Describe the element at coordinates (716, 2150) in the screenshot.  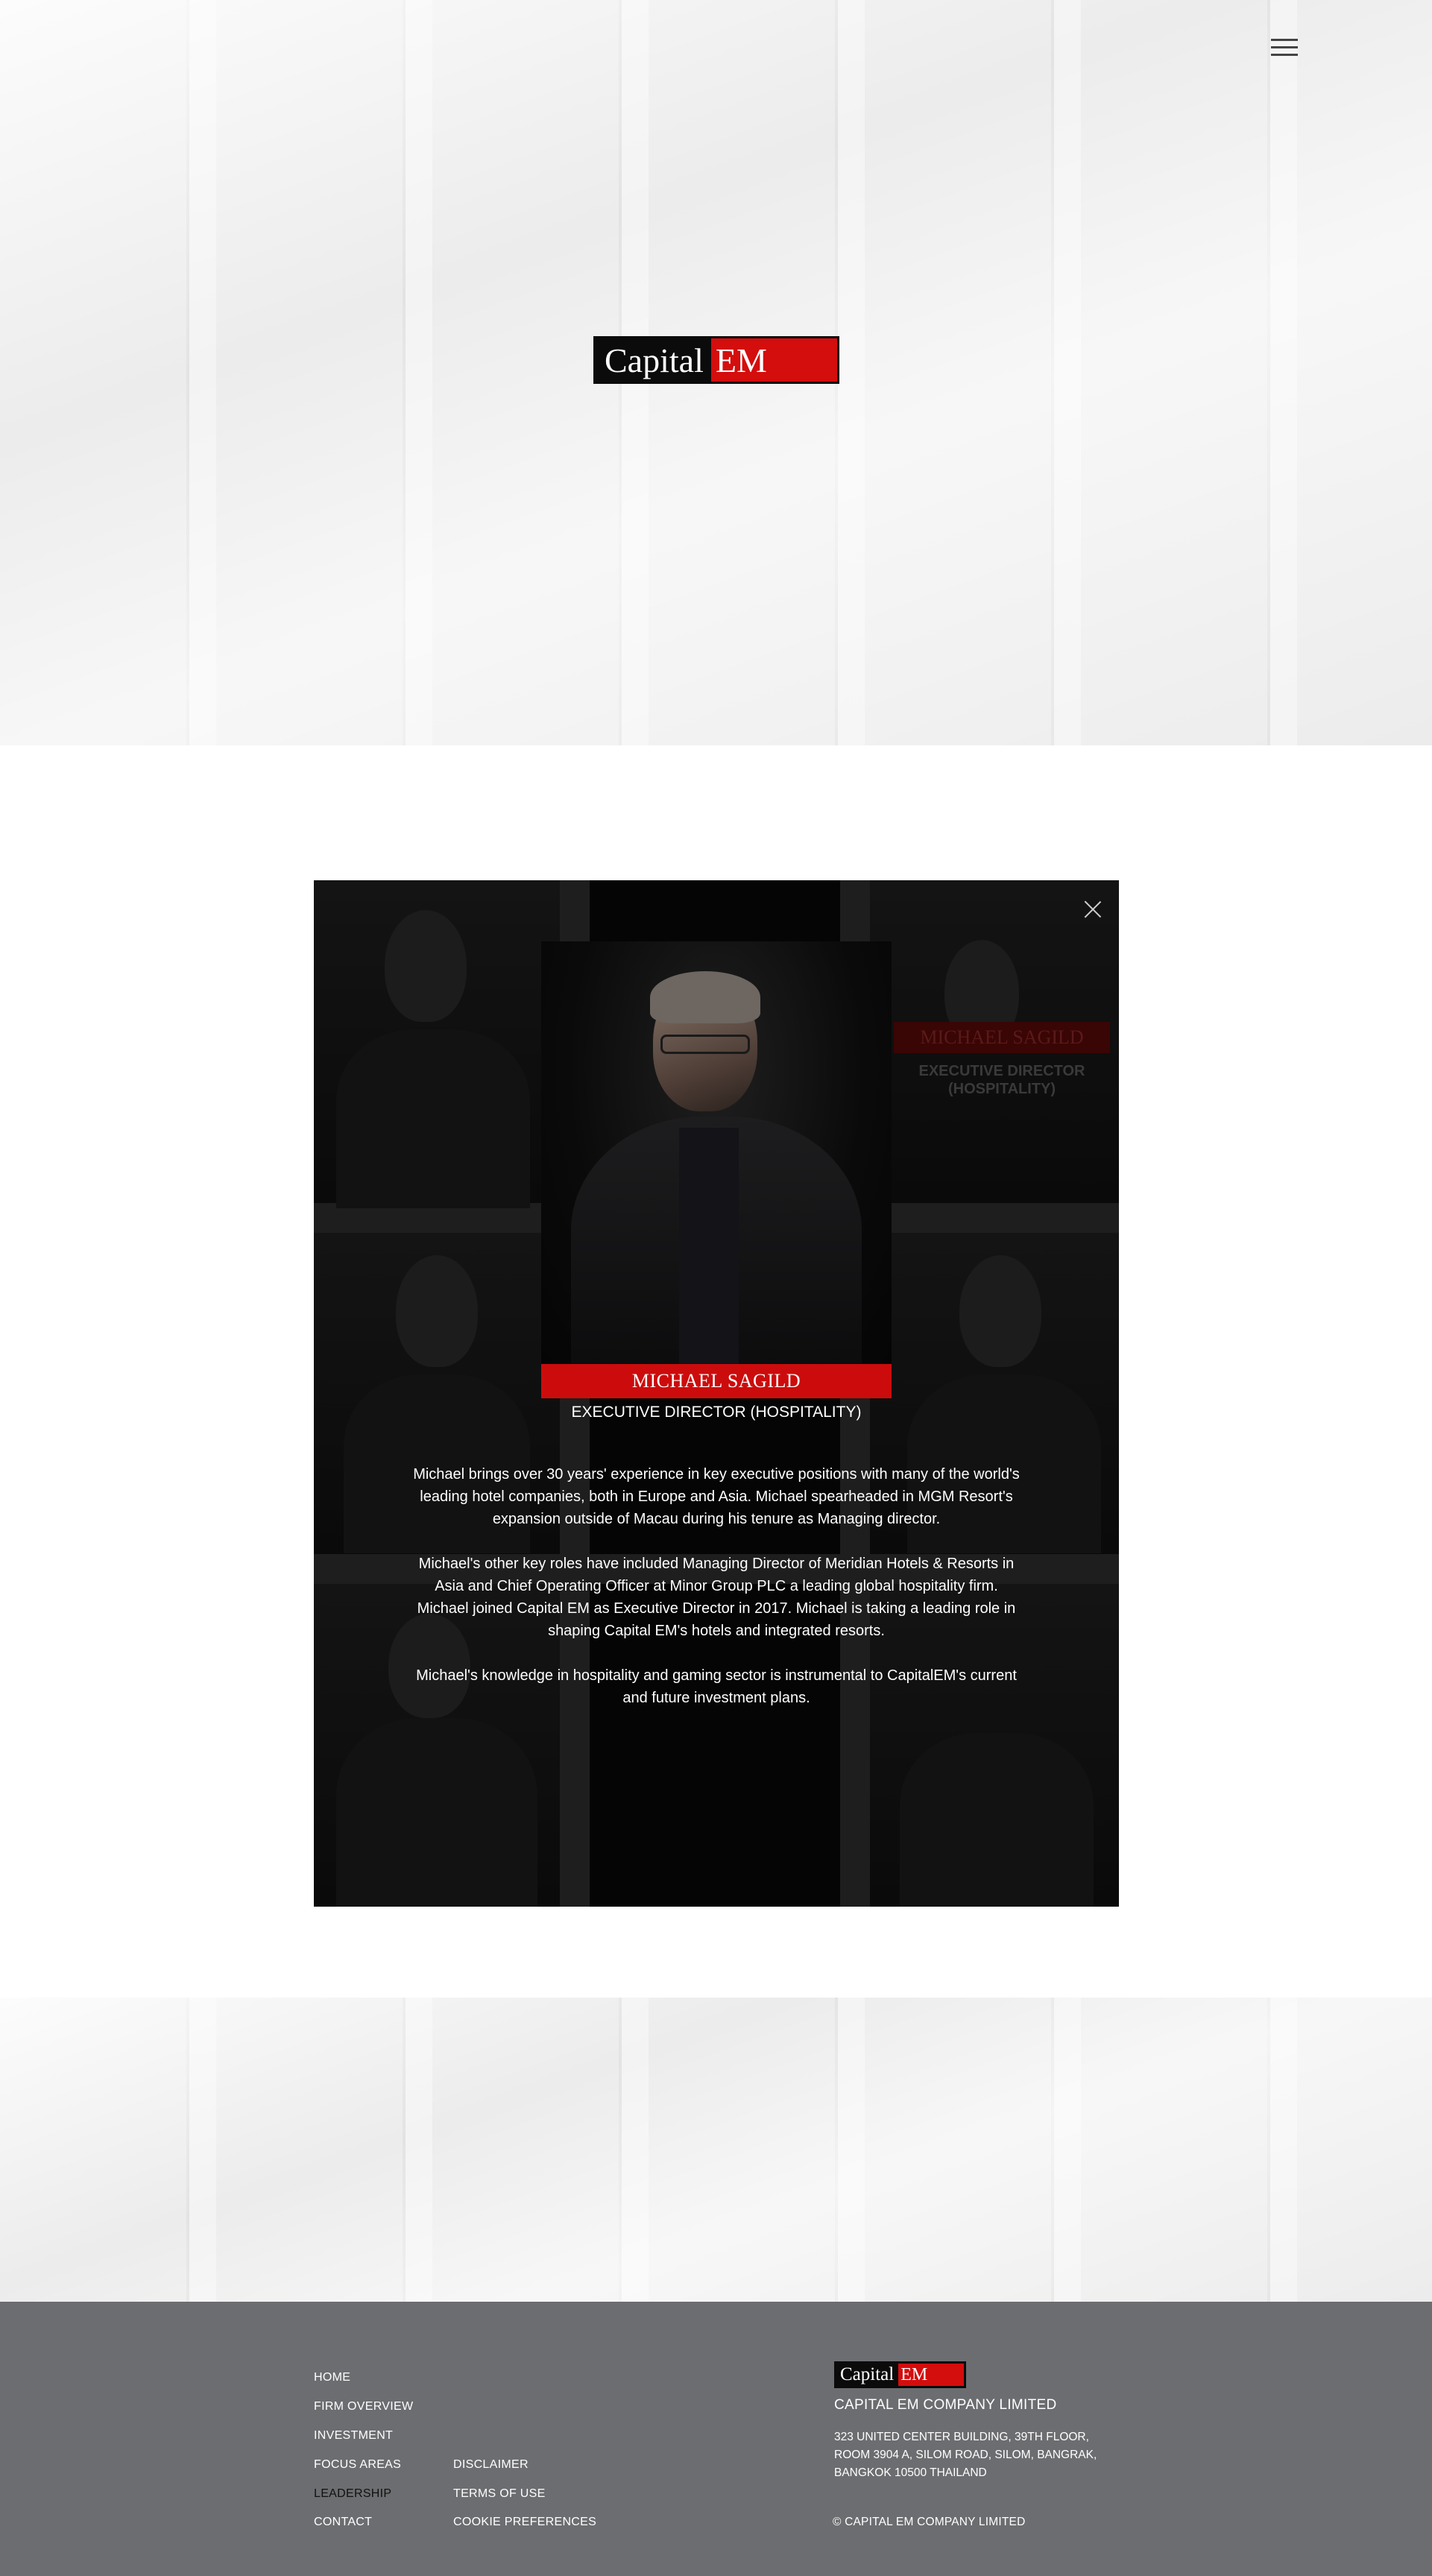
I see `decorative-band` at that location.